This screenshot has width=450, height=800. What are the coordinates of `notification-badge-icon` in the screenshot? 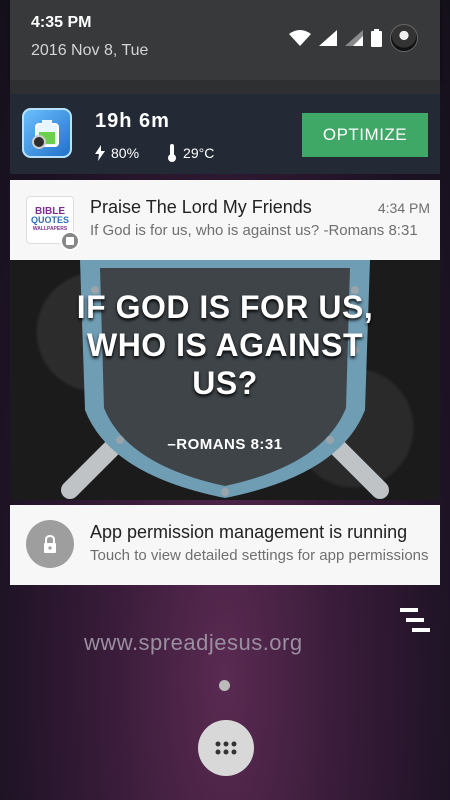 It's located at (70, 241).